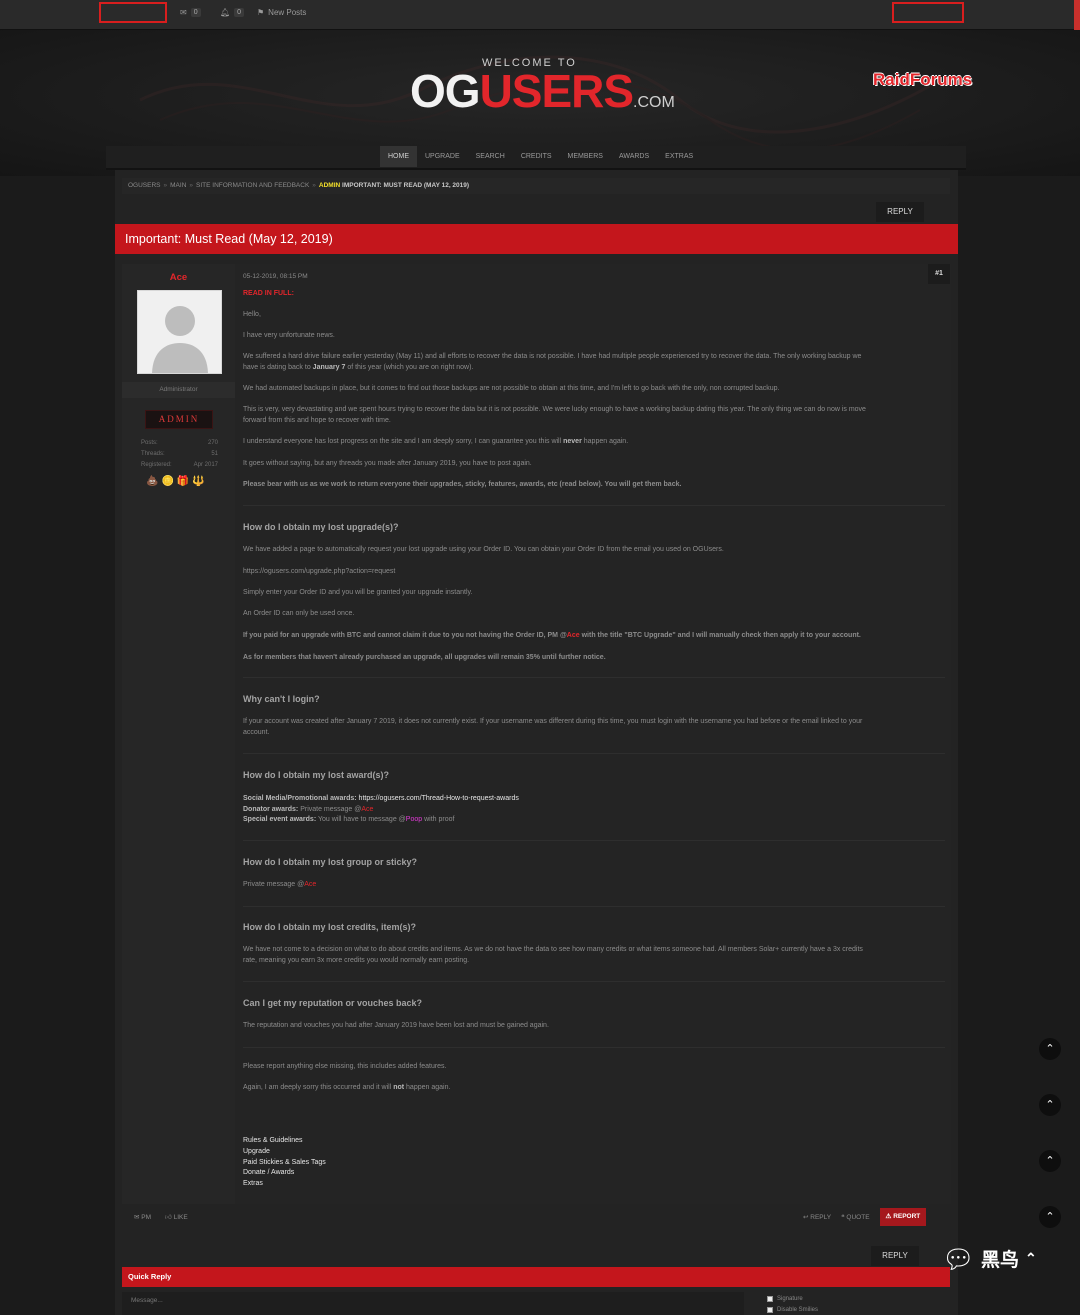  I want to click on award-poop-icon: 💩, so click(152, 481).